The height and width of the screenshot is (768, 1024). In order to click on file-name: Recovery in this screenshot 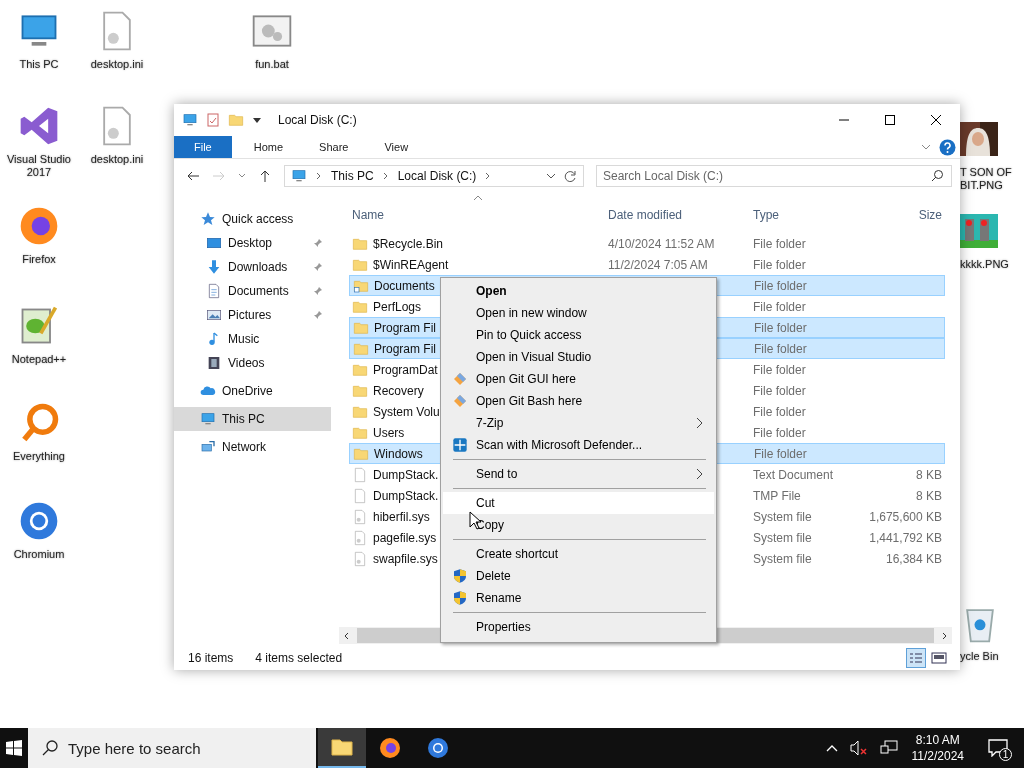, I will do `click(398, 390)`.